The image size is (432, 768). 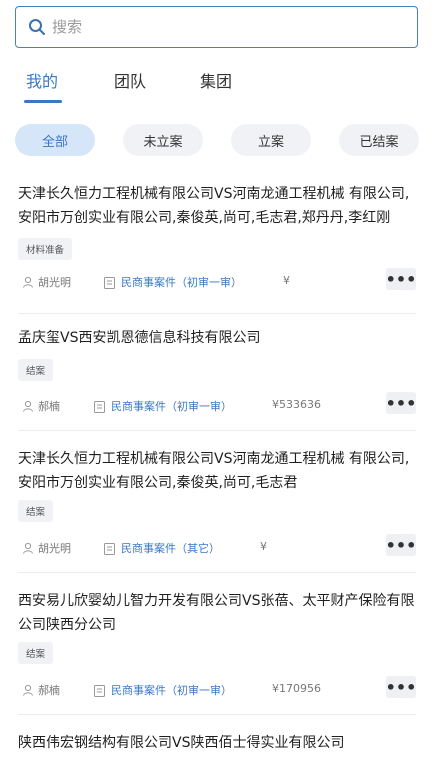 What do you see at coordinates (216, 141) in the screenshot?
I see `filter-bar: 全部 未立案 立案 已结案` at bounding box center [216, 141].